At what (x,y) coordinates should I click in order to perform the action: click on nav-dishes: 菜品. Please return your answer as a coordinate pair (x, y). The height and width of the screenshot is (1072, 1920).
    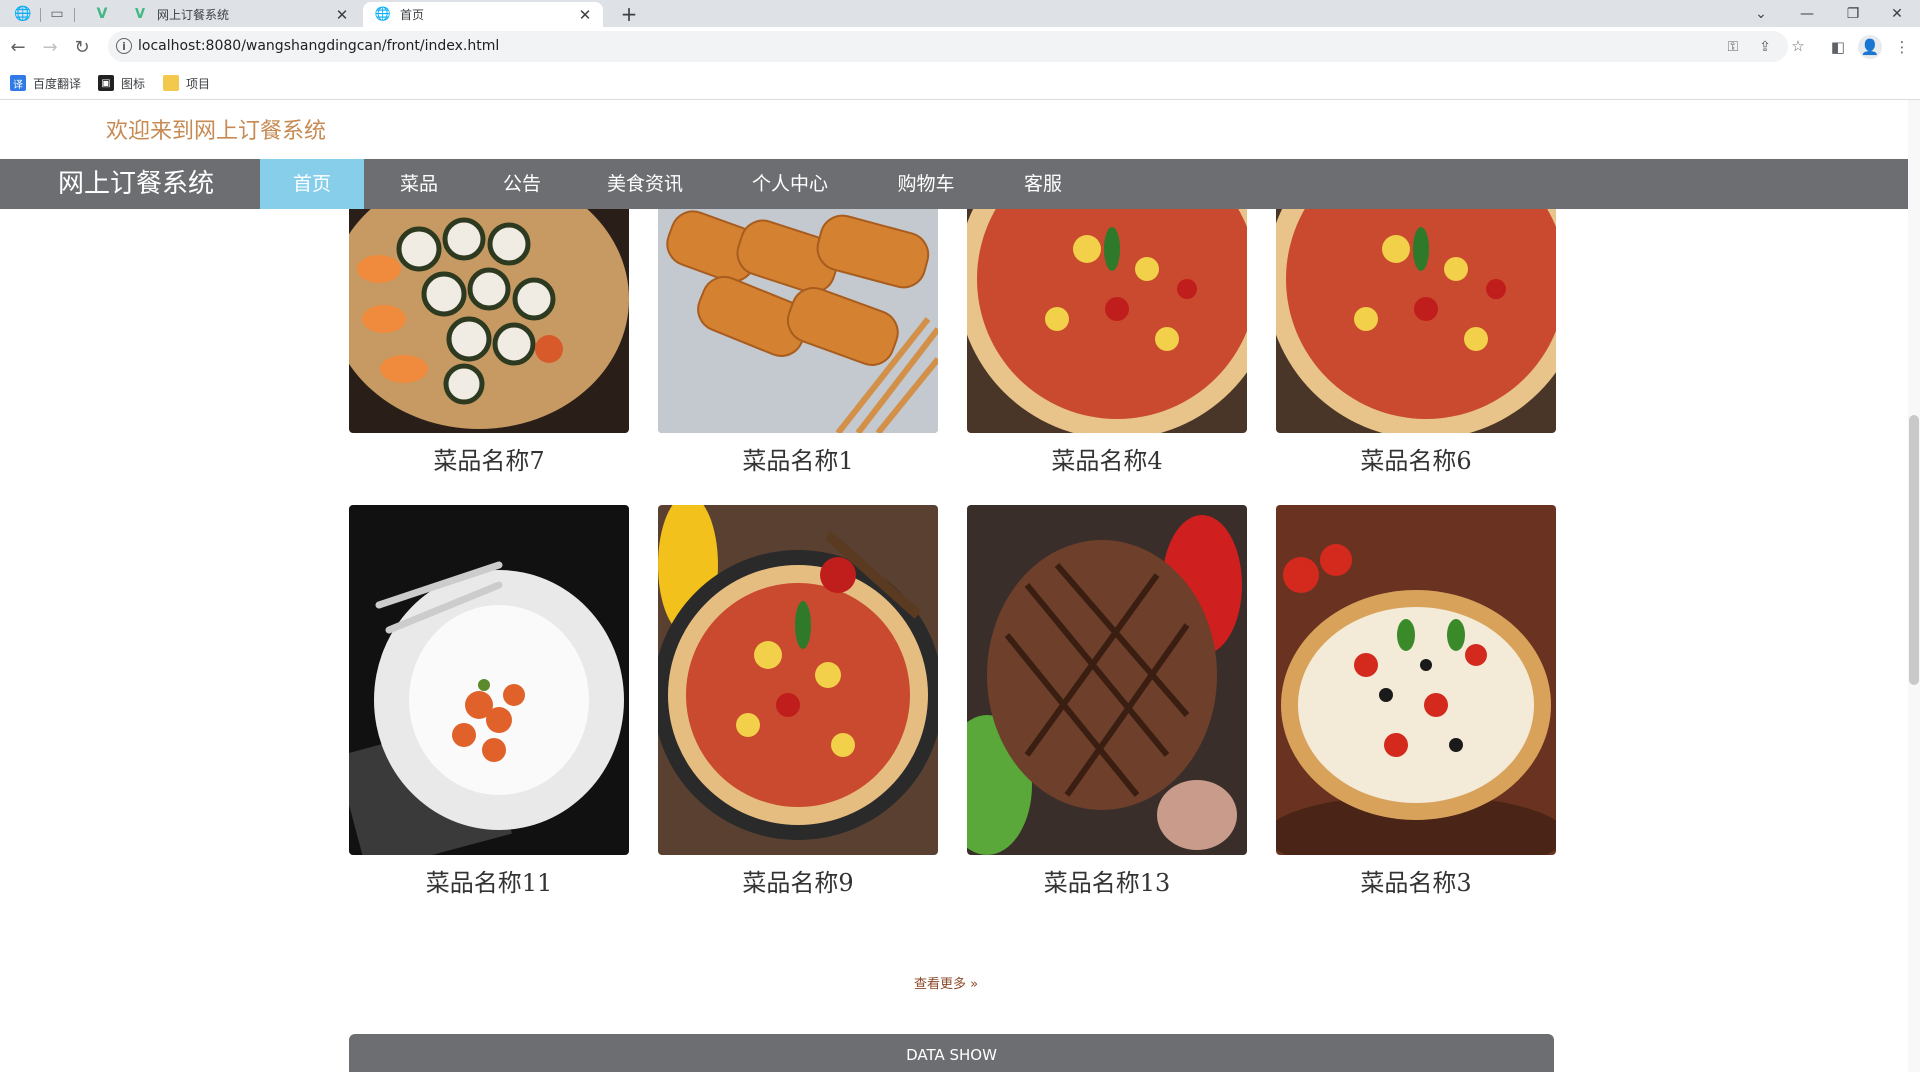
    Looking at the image, I should click on (419, 184).